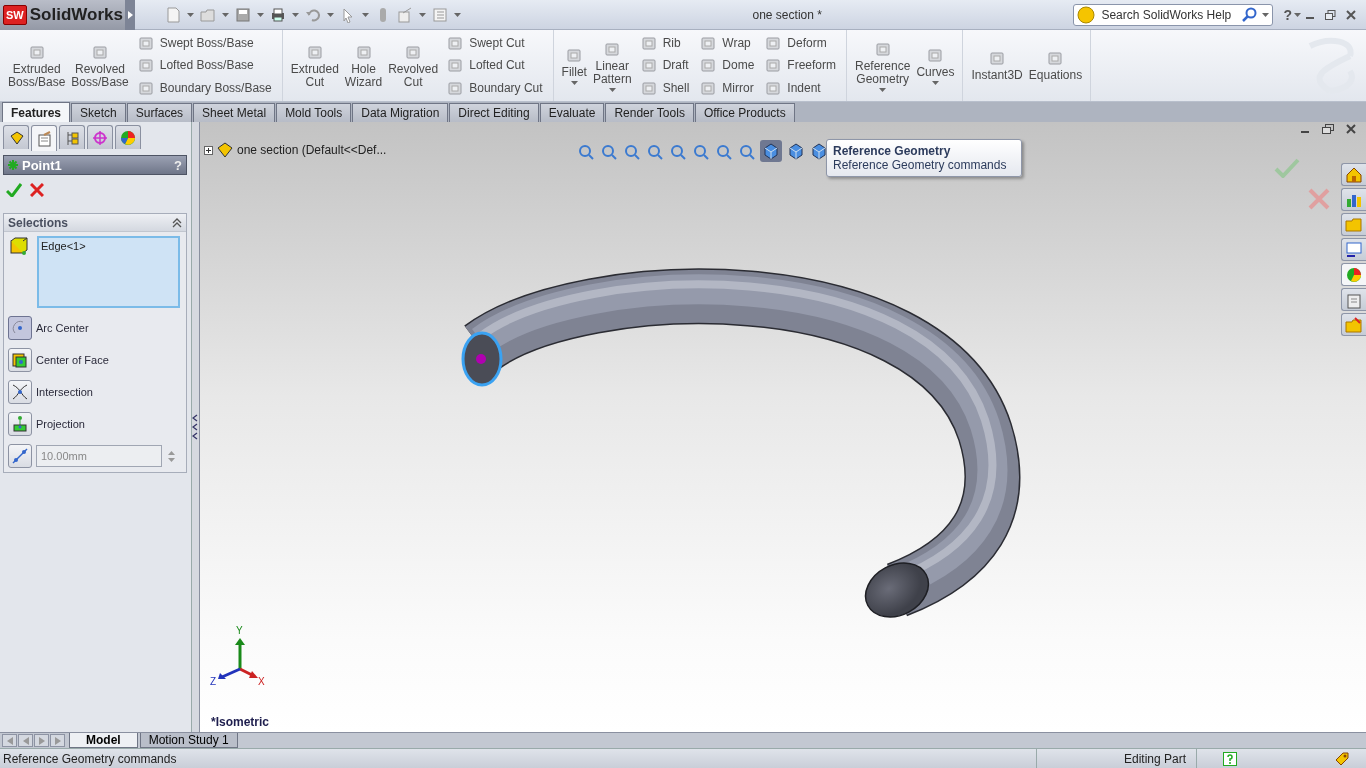  Describe the element at coordinates (664, 87) in the screenshot. I see `ribbon-command-button: Shell` at that location.